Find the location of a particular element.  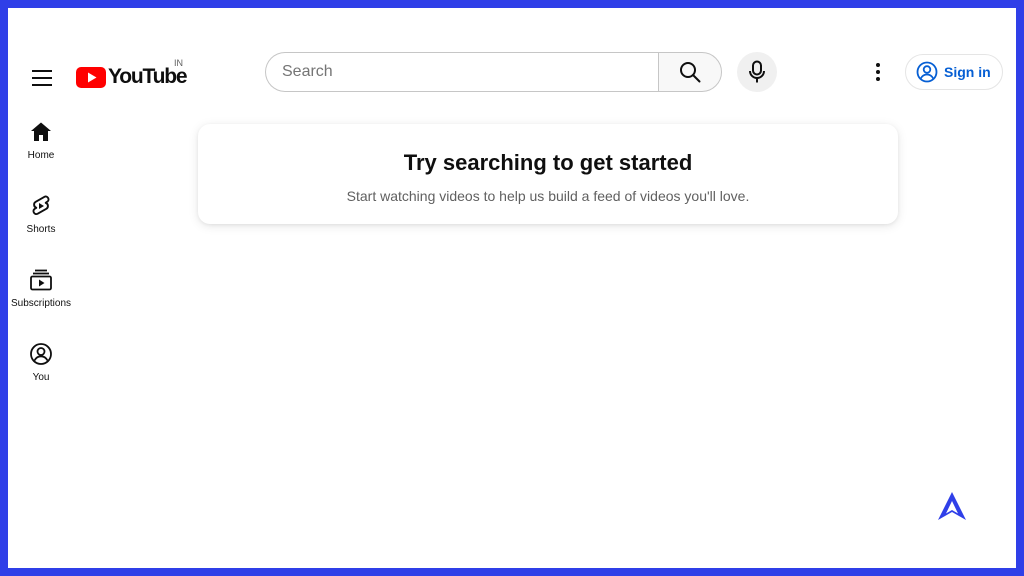

more-vertical-icon is located at coordinates (878, 72).